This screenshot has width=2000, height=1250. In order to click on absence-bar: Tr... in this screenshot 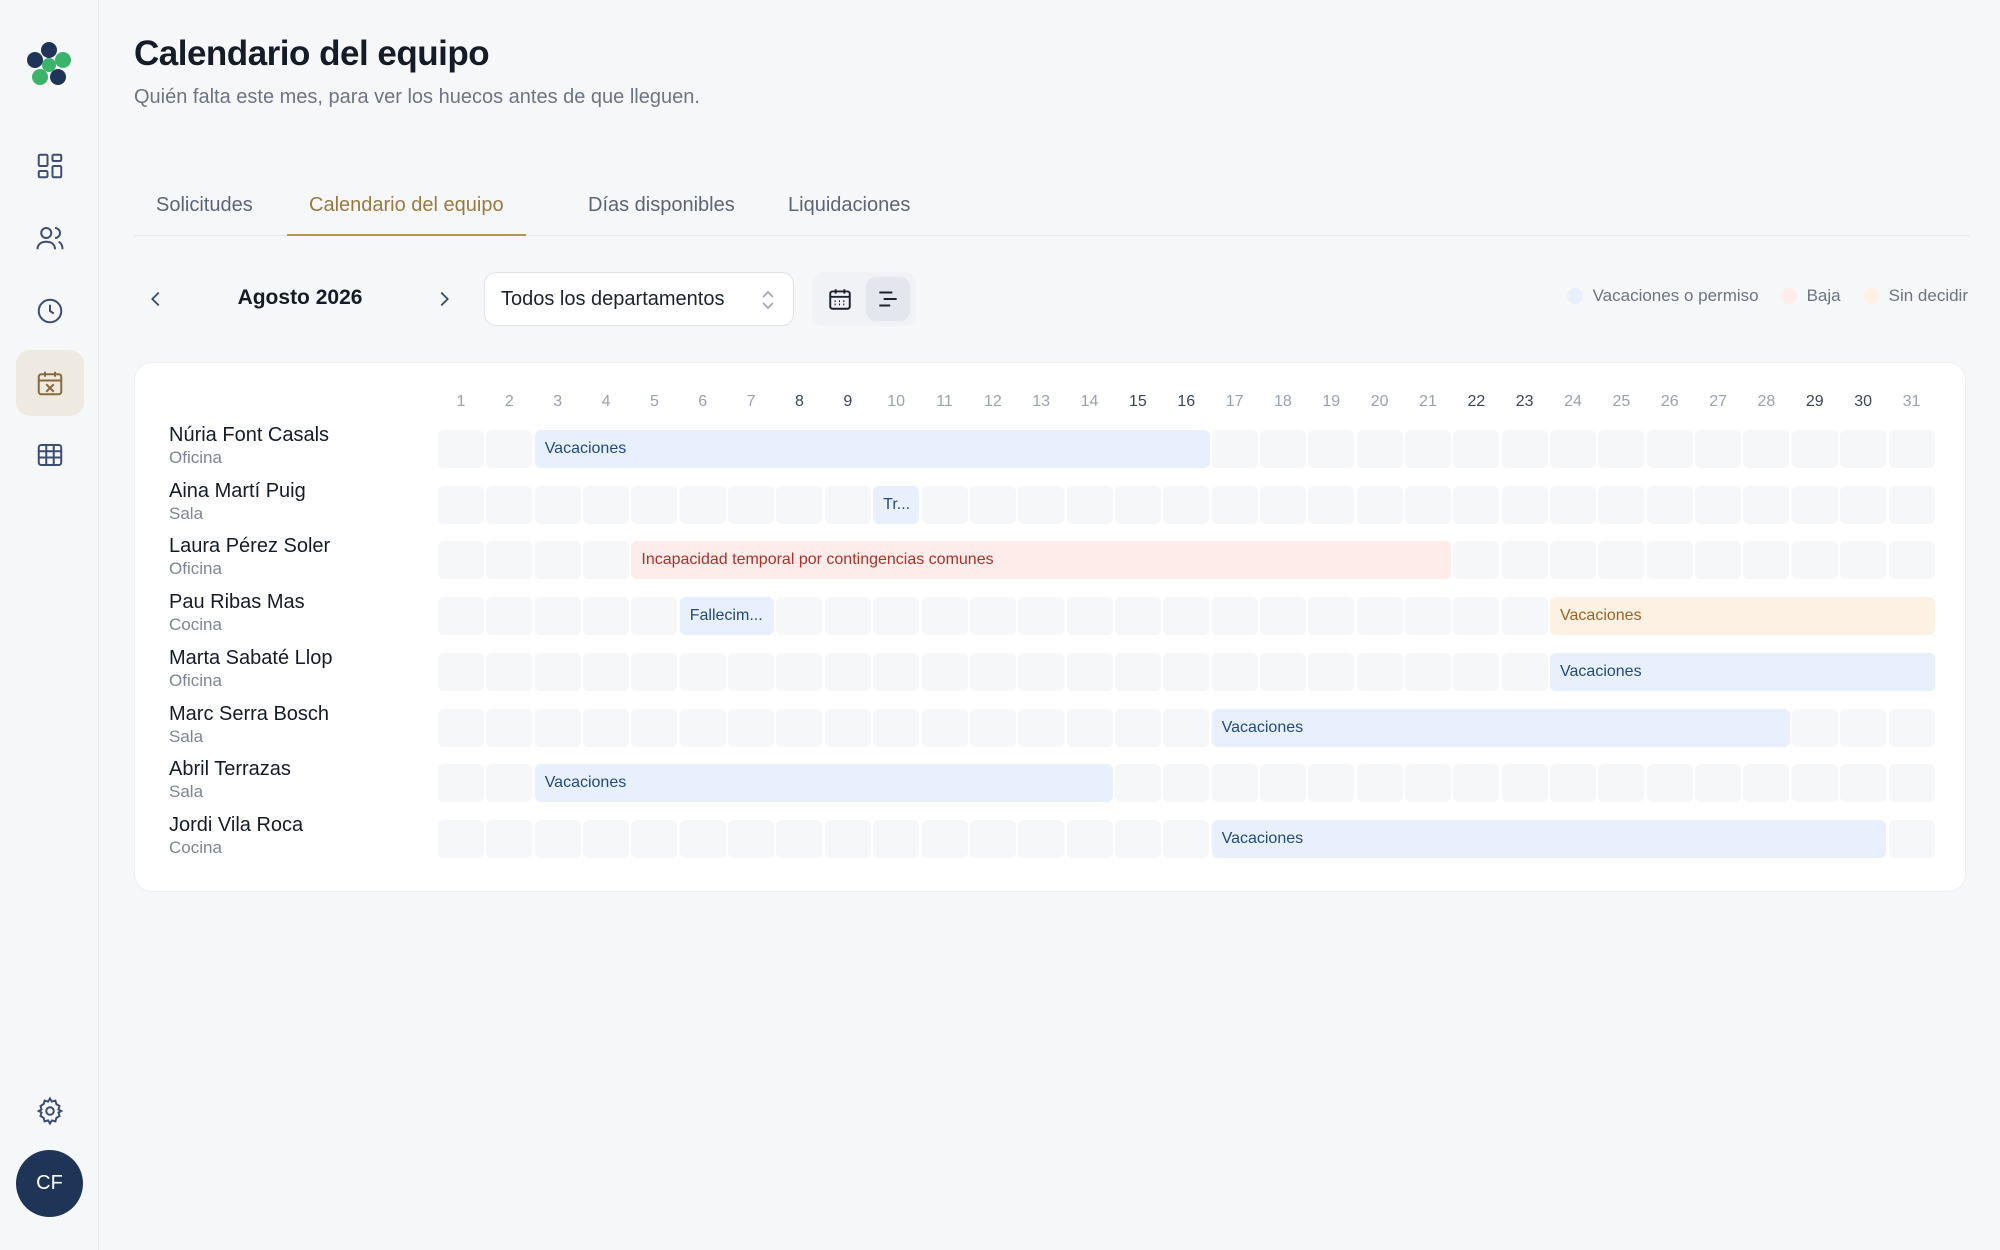, I will do `click(896, 504)`.